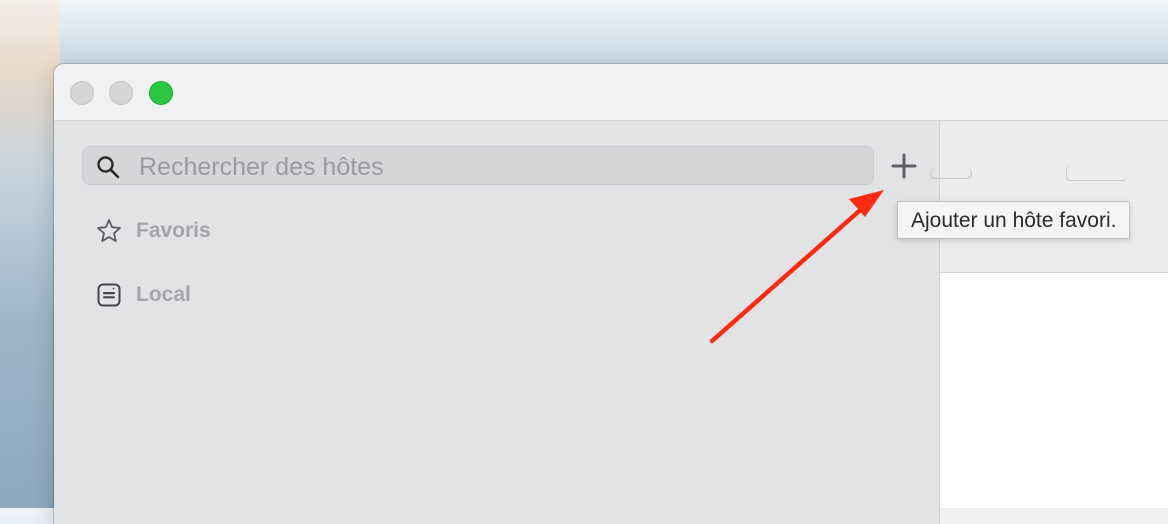 This screenshot has height=524, width=1168. I want to click on content-area, so click(1054, 390).